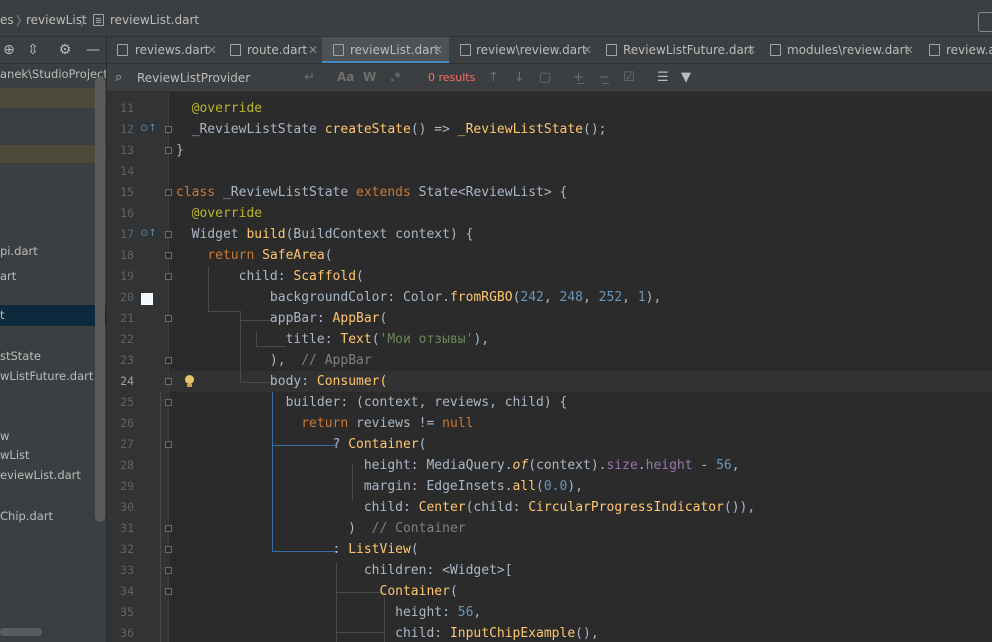  Describe the element at coordinates (333, 339) in the screenshot. I see `code-line: title: Text('Мои отзывы'),` at that location.